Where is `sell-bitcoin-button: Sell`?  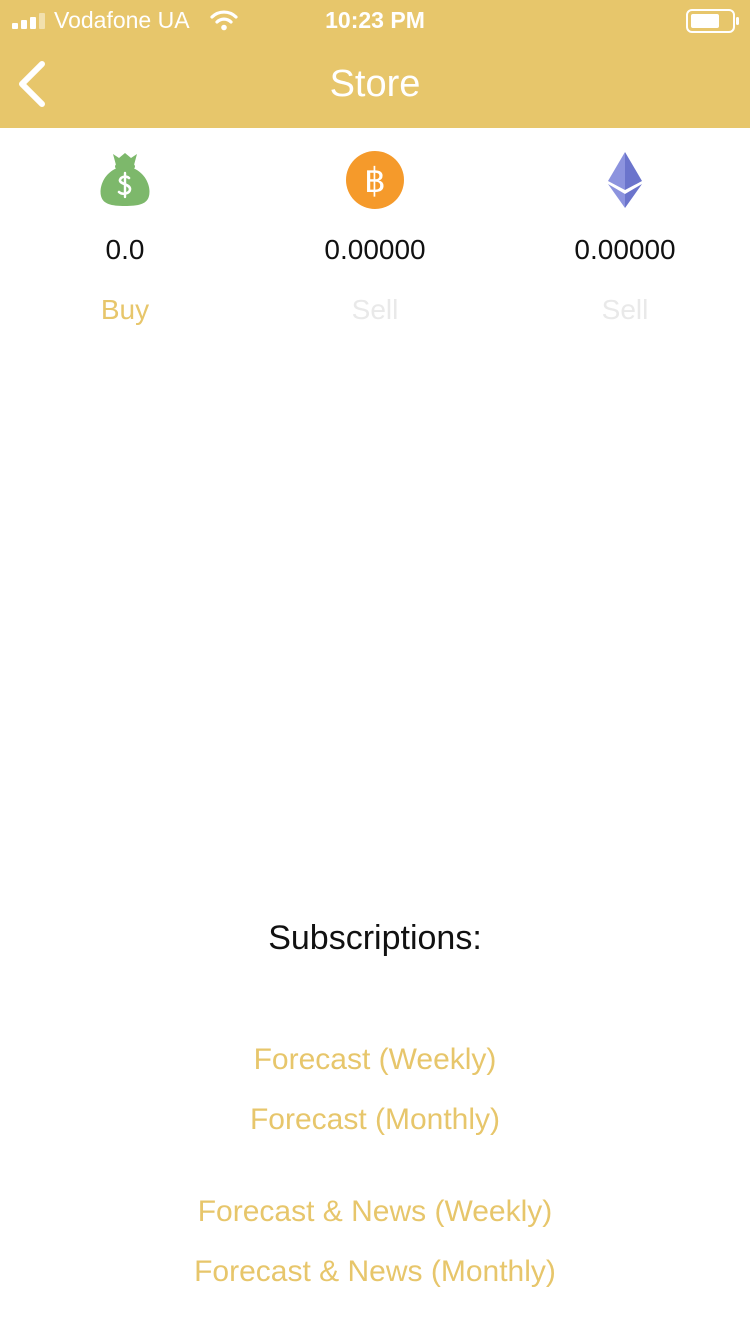
sell-bitcoin-button: Sell is located at coordinates (375, 310).